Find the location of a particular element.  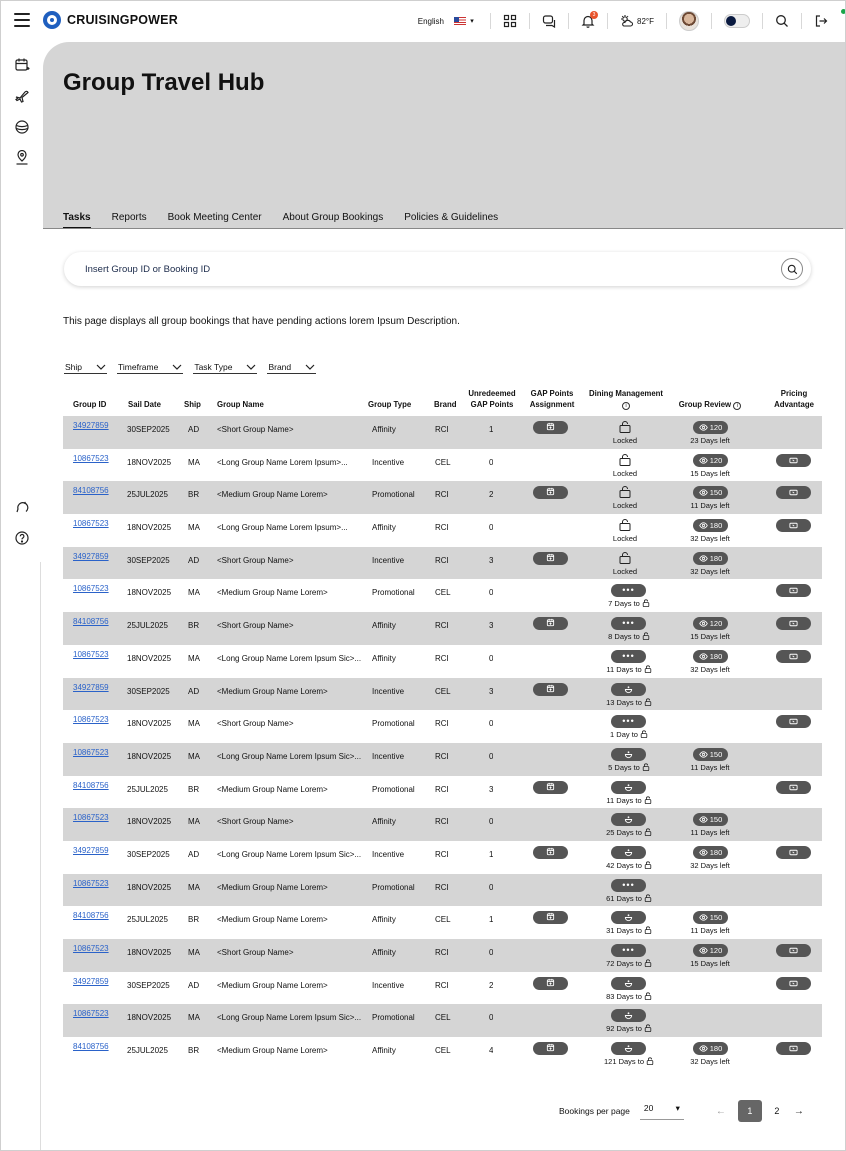

hamburger-menu-icon is located at coordinates (22, 20).